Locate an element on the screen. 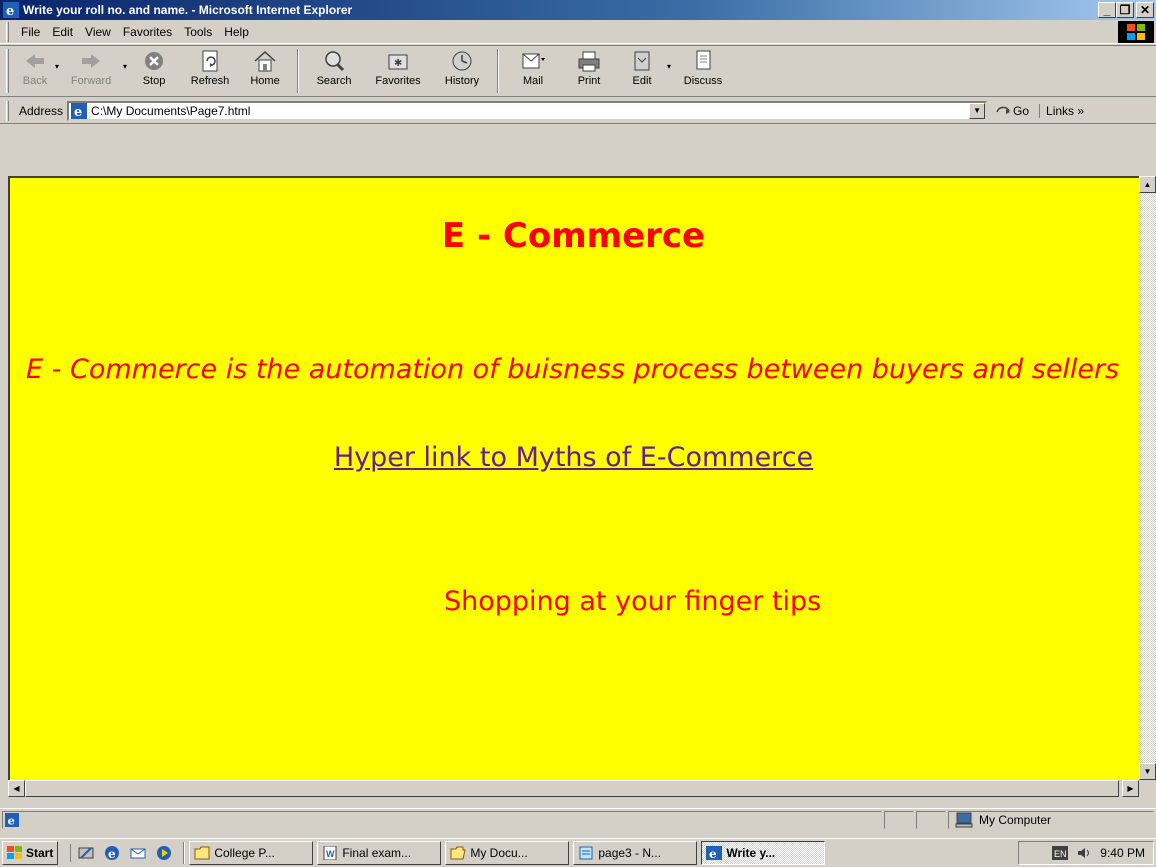  start-button: Start is located at coordinates (30, 853).